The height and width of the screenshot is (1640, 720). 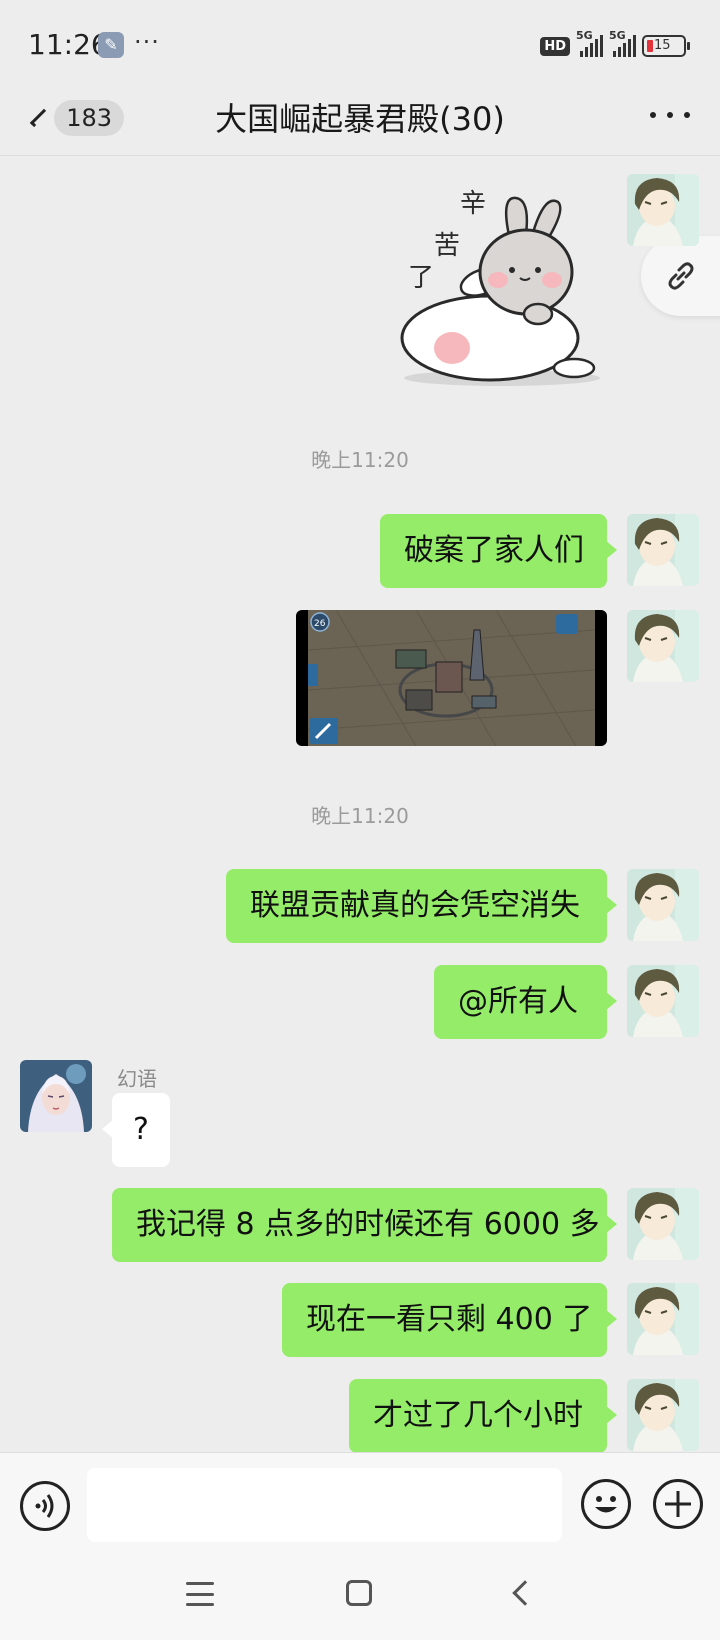 What do you see at coordinates (89, 118) in the screenshot?
I see `unread-count-badge: 183` at bounding box center [89, 118].